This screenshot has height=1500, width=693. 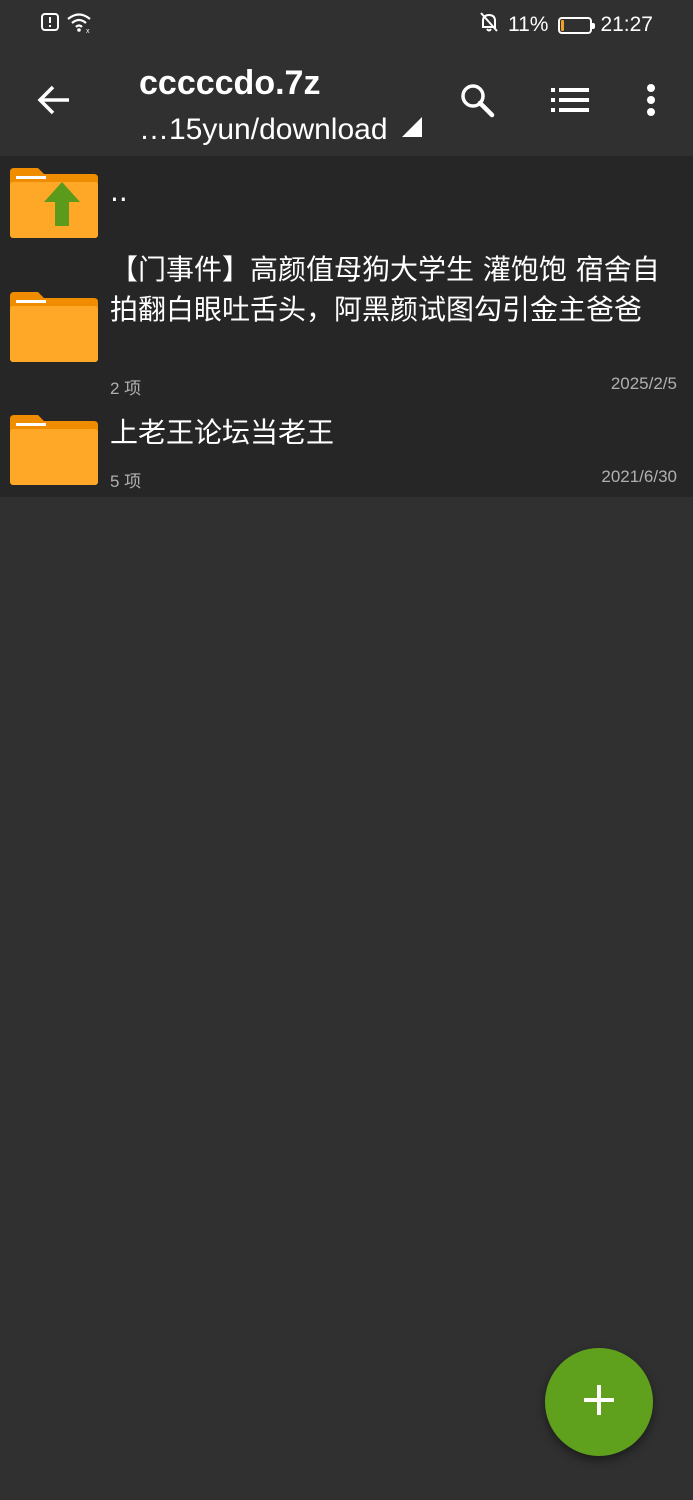 What do you see at coordinates (489, 25) in the screenshot?
I see `bell-off-icon` at bounding box center [489, 25].